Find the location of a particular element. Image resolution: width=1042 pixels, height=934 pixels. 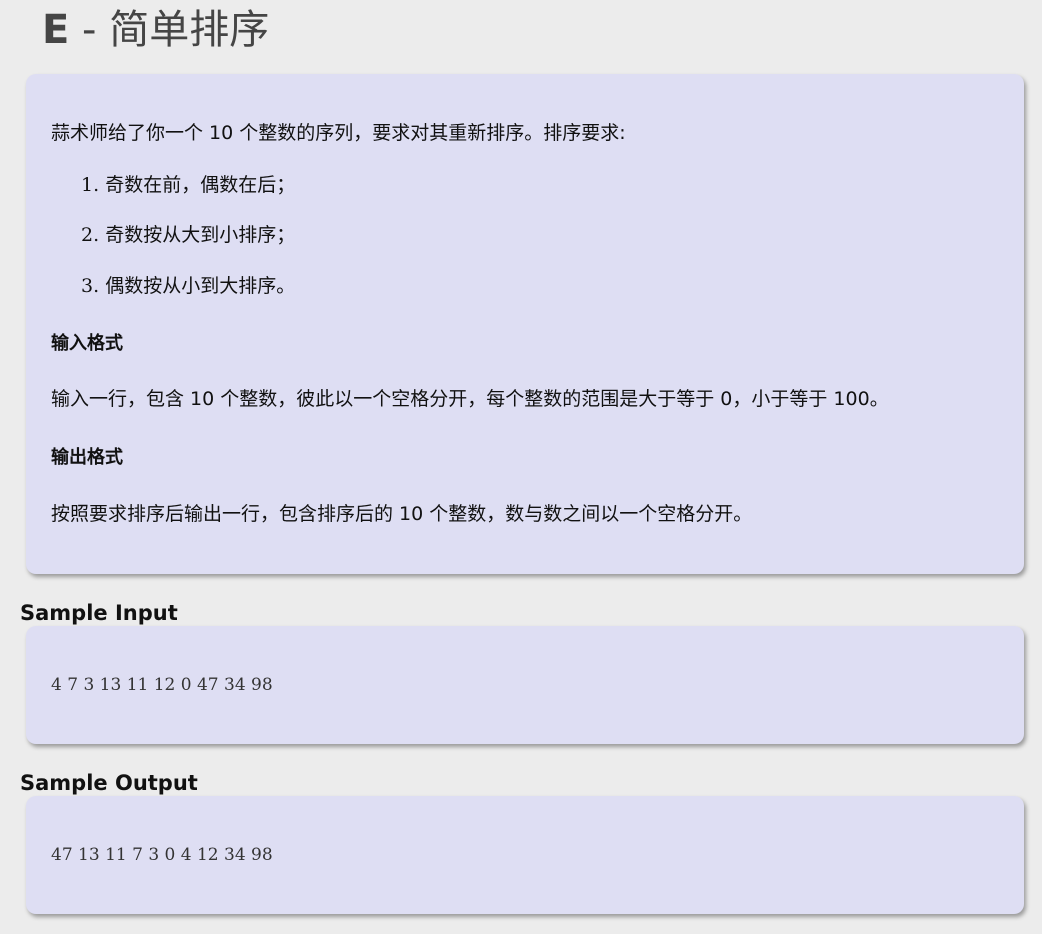

requirement-item: 1. 奇数在前，偶数在后； is located at coordinates (188, 185).